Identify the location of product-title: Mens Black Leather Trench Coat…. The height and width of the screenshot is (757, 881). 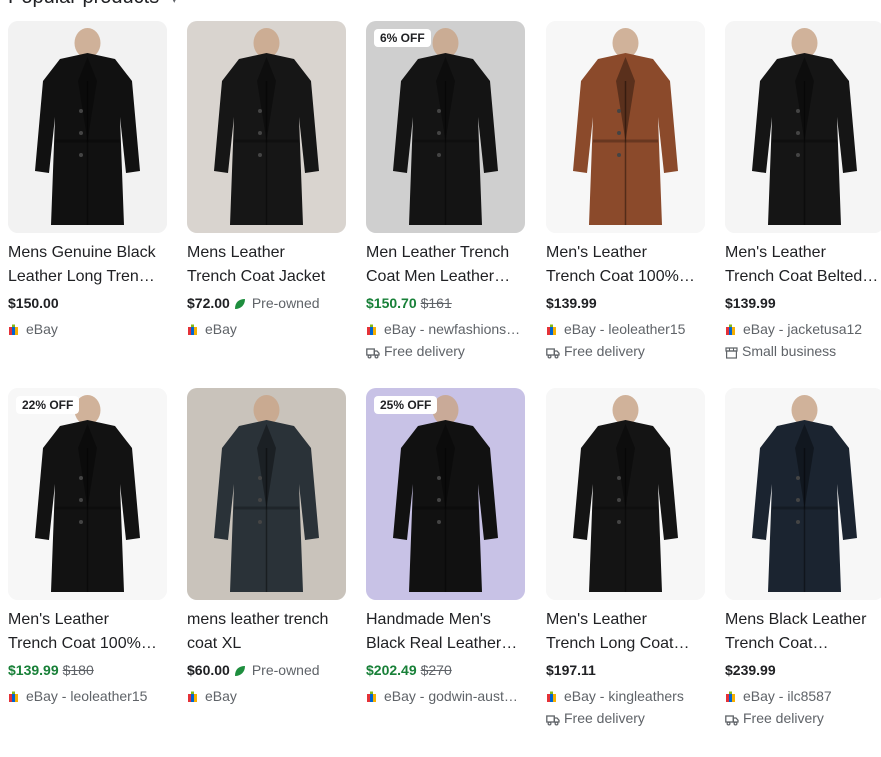
(803, 632).